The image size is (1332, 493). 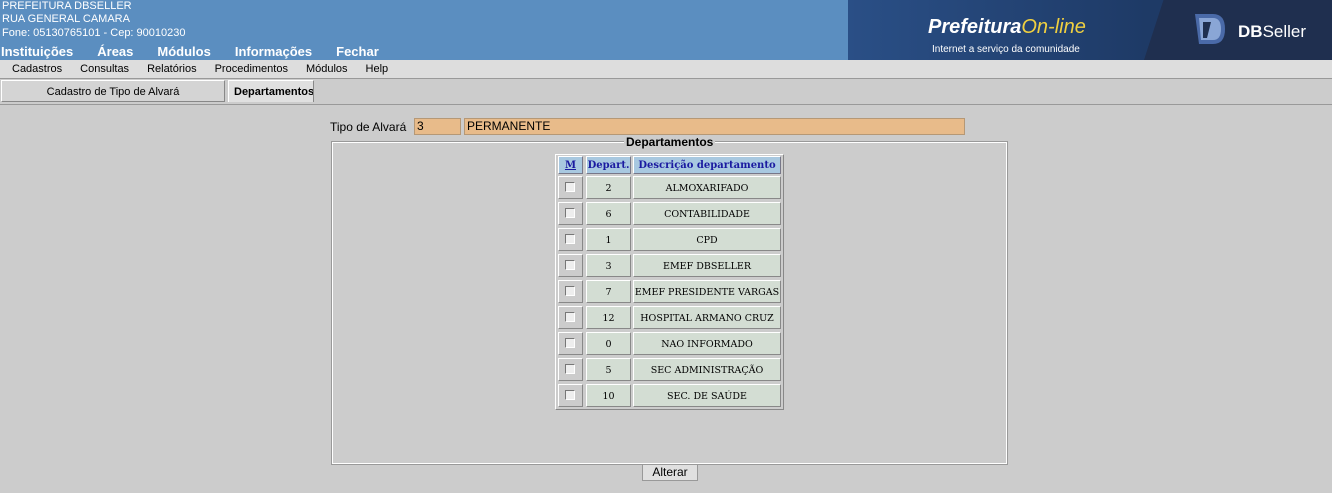 I want to click on row-depart-code: 6, so click(x=608, y=213).